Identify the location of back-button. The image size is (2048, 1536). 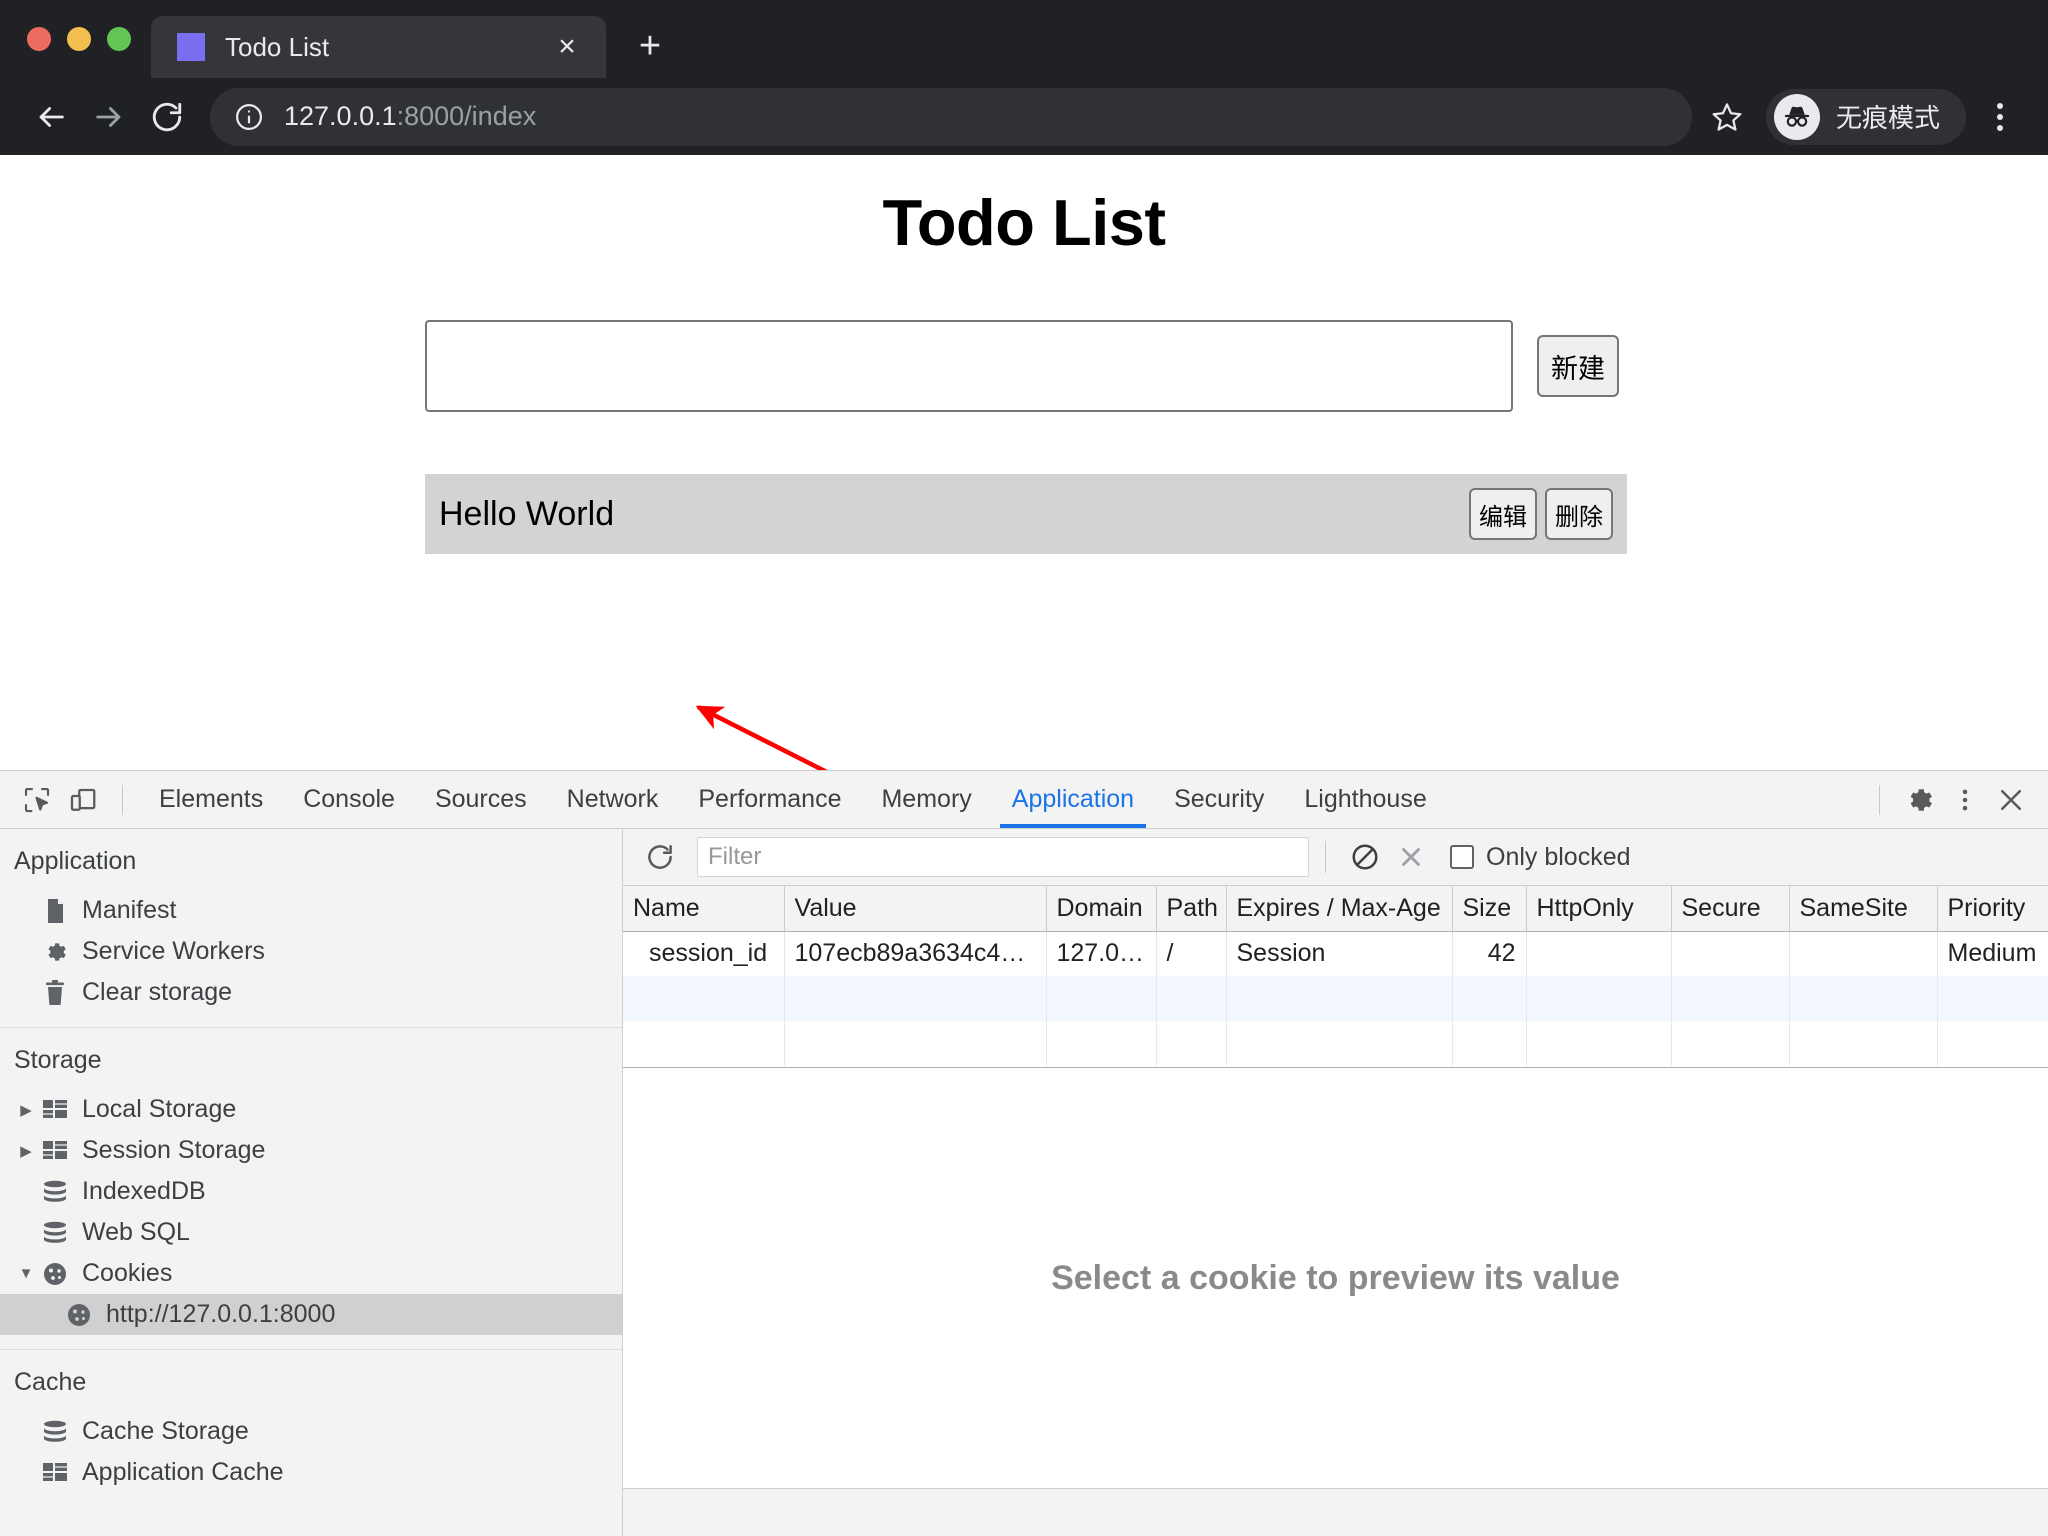
(51, 117).